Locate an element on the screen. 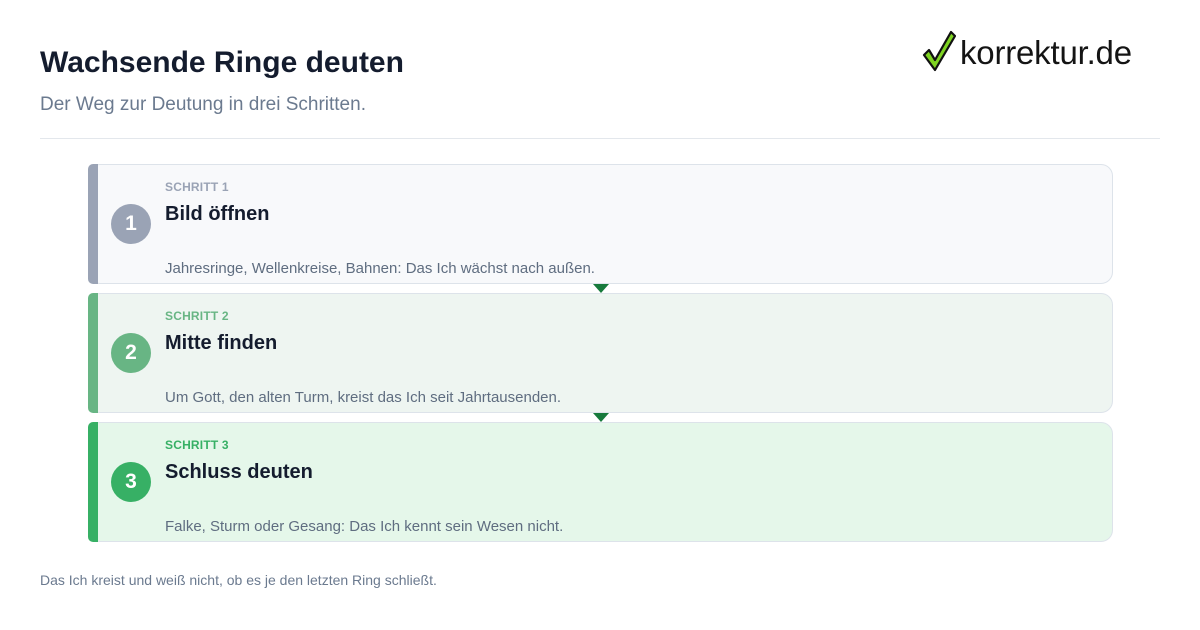 This screenshot has height=630, width=1200. checkmark-icon is located at coordinates (939, 51).